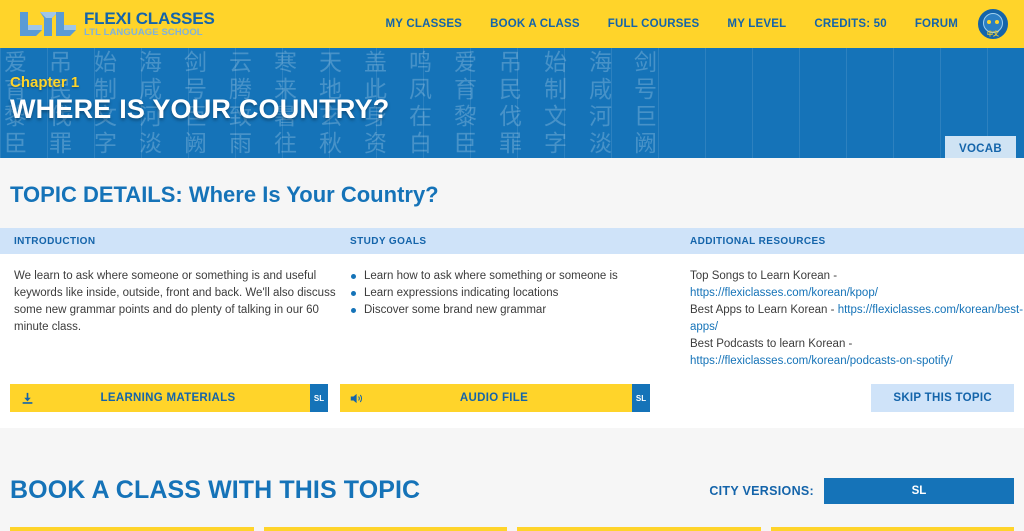 The width and height of the screenshot is (1024, 531). Describe the element at coordinates (517, 310) in the screenshot. I see `list-item: Discover some brand new grammar` at that location.